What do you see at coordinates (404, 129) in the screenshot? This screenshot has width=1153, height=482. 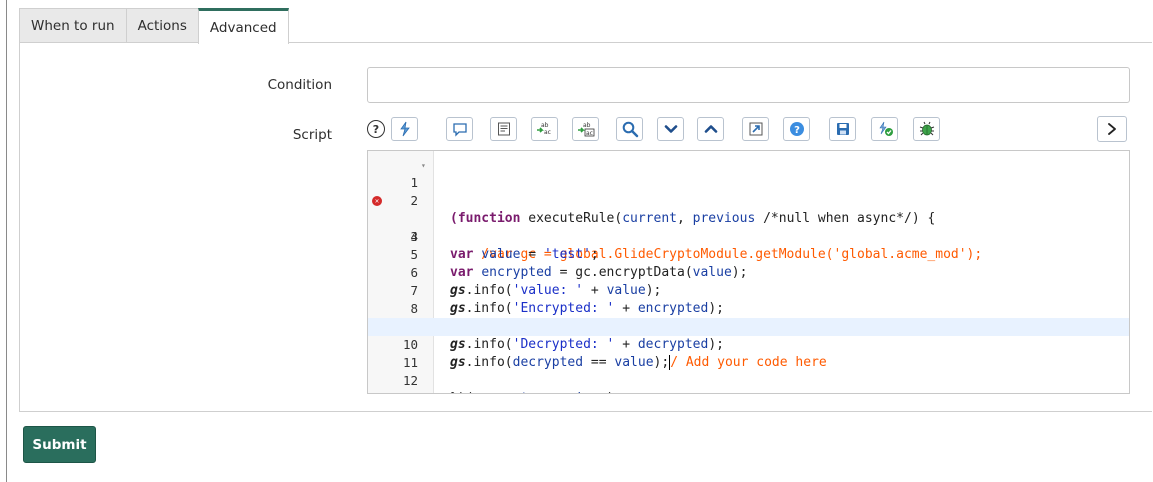 I see `toggle-syntax-icon` at bounding box center [404, 129].